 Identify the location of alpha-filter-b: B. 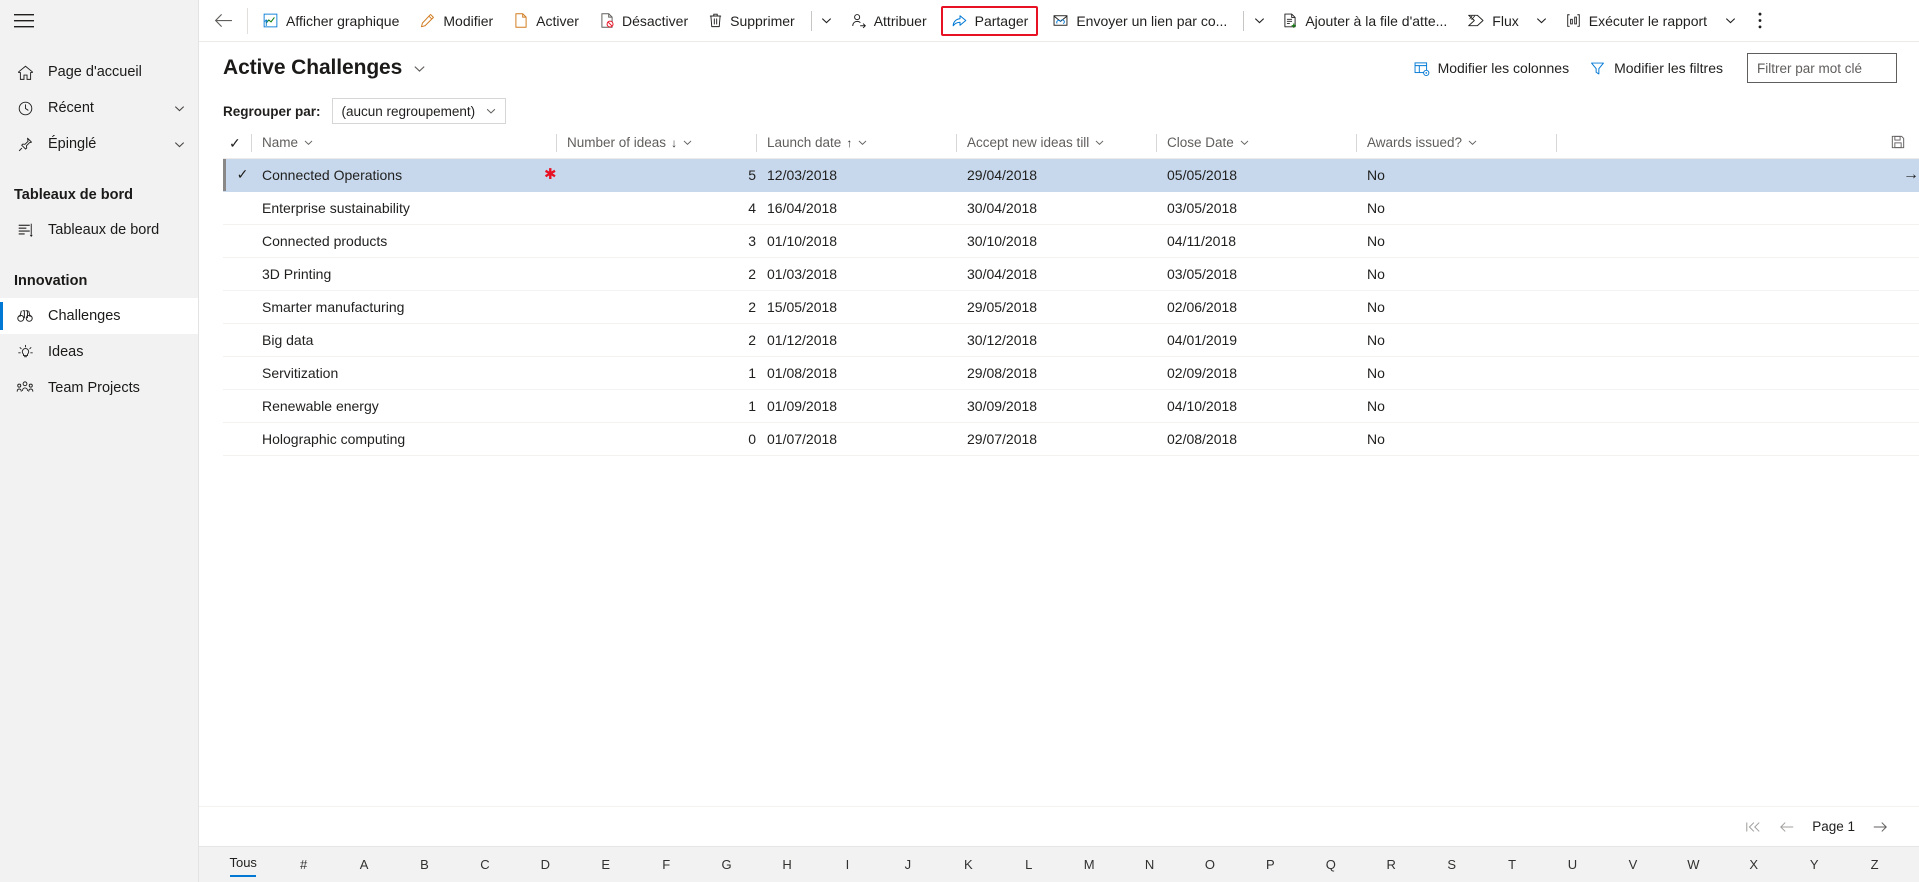
(424, 865).